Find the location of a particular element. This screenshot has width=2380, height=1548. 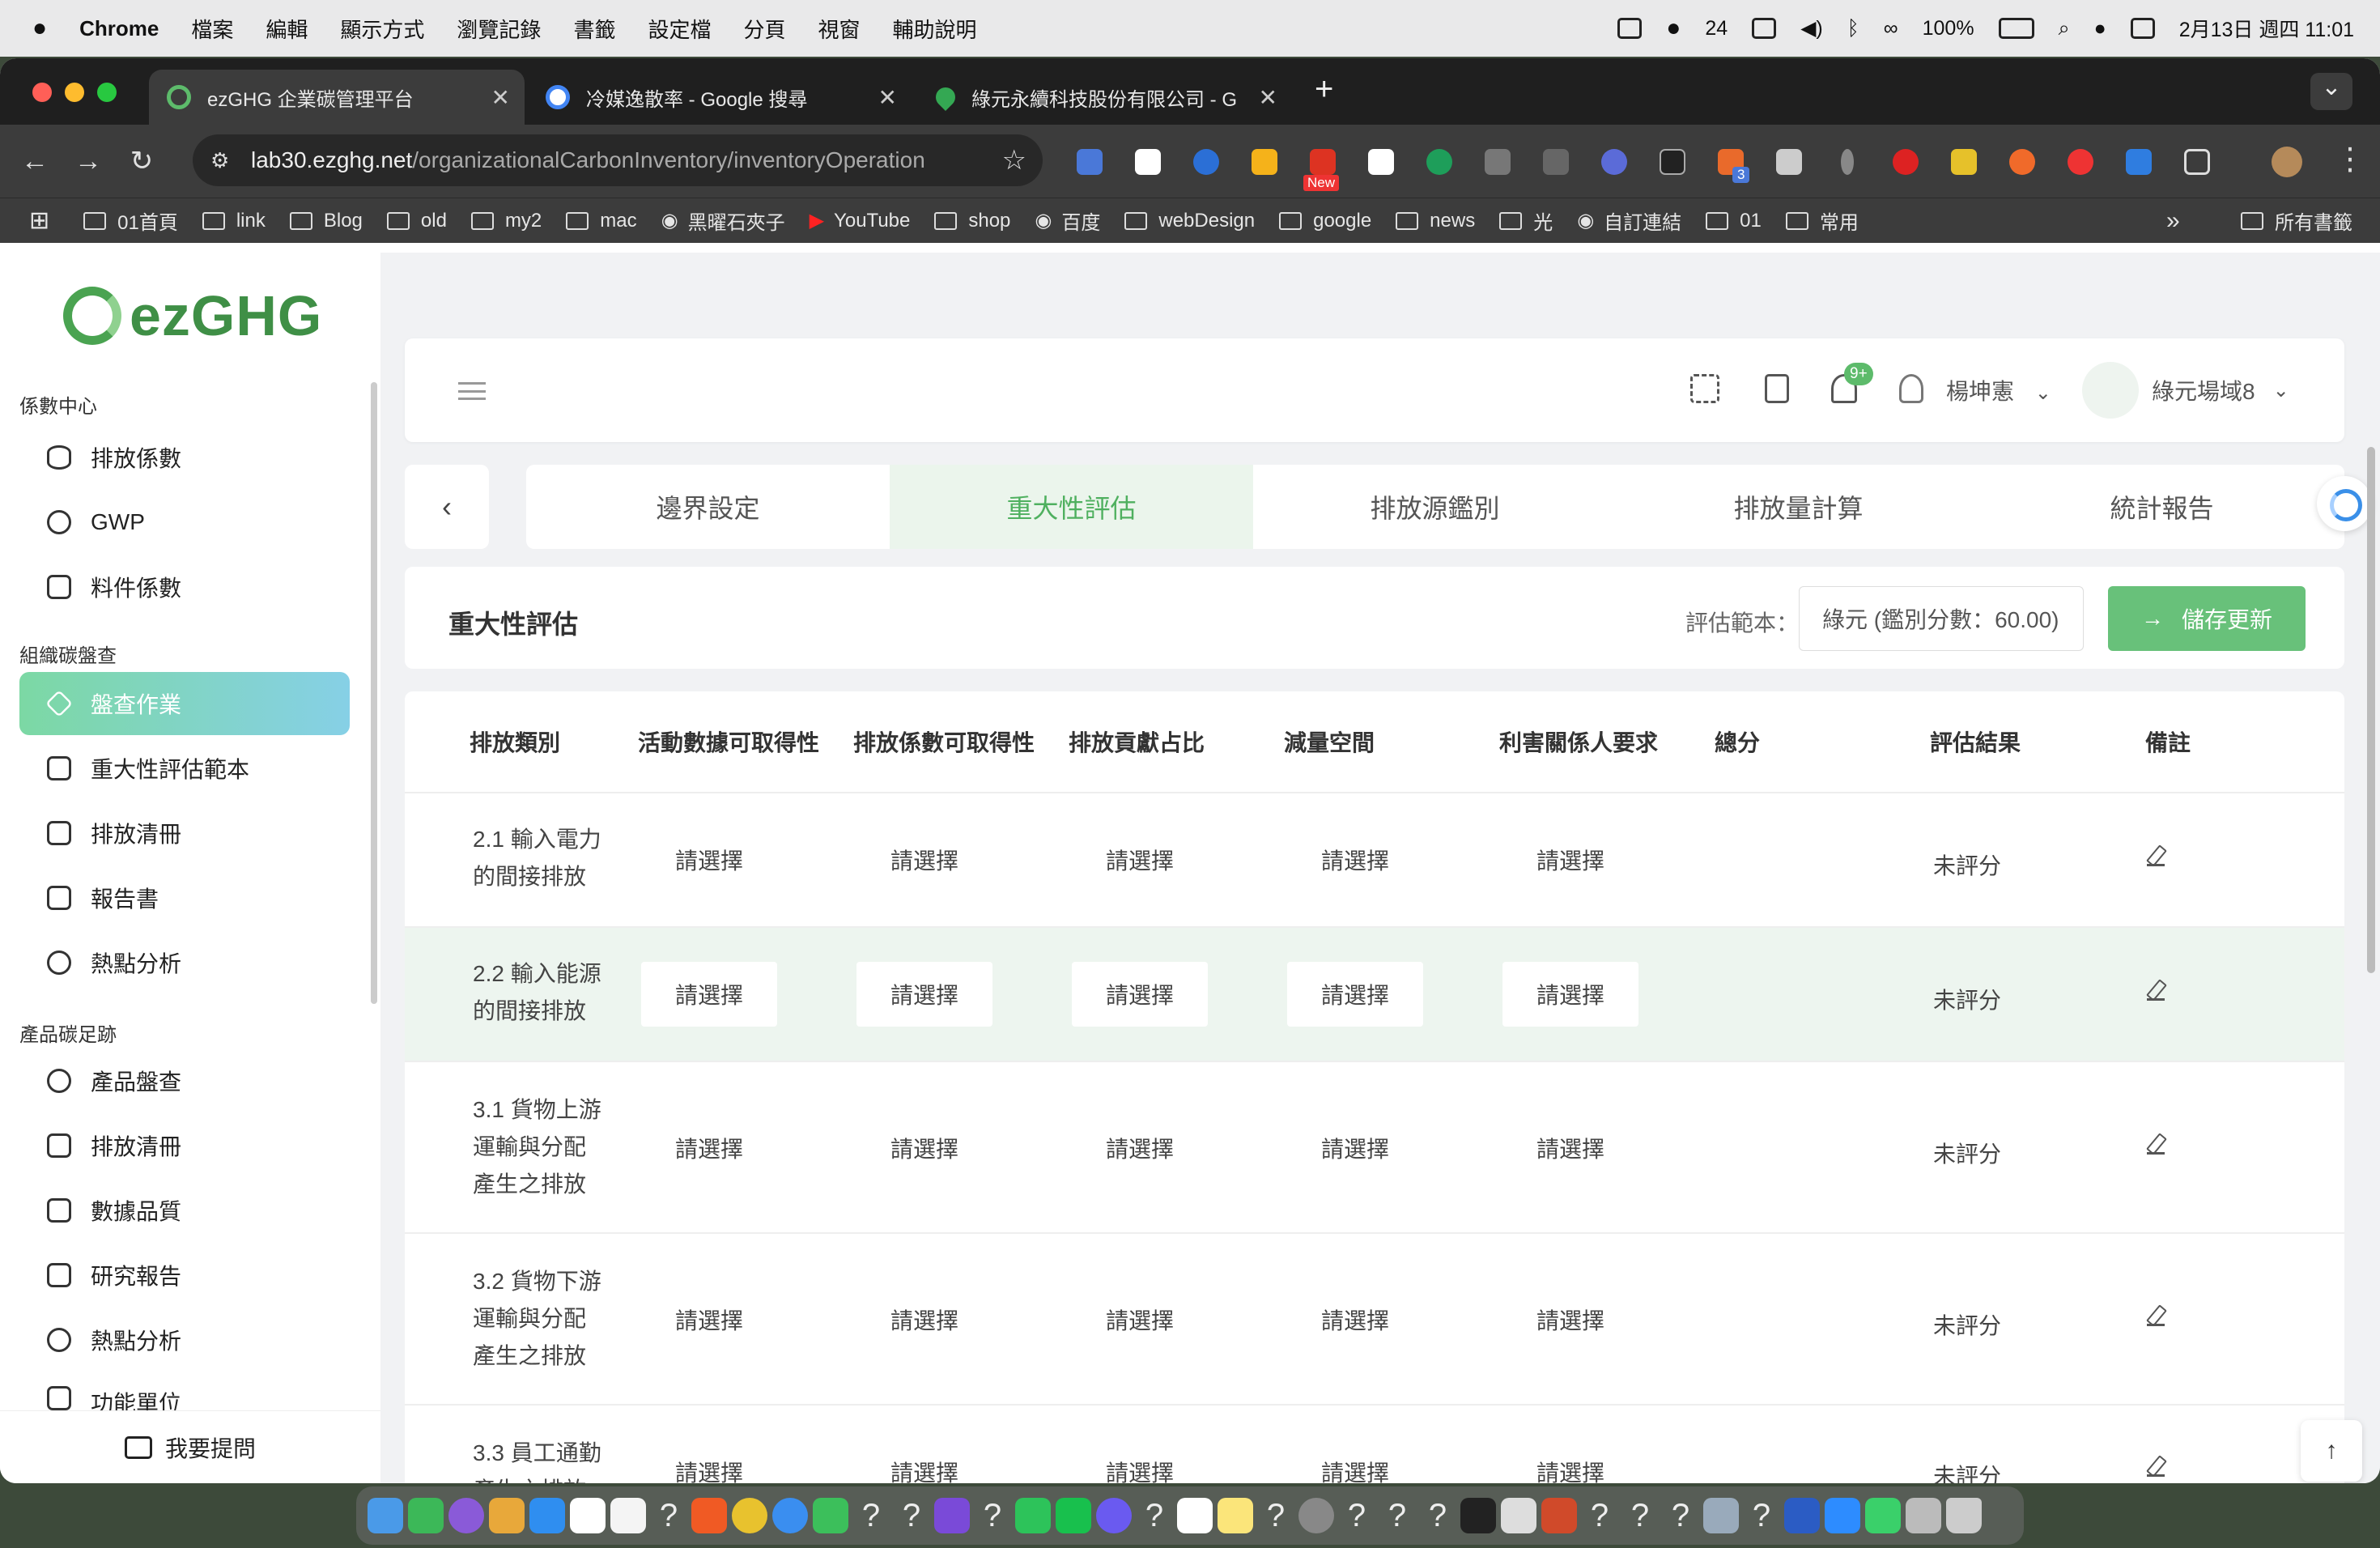

step-emission-calculation: 排放量計算 is located at coordinates (1799, 507).